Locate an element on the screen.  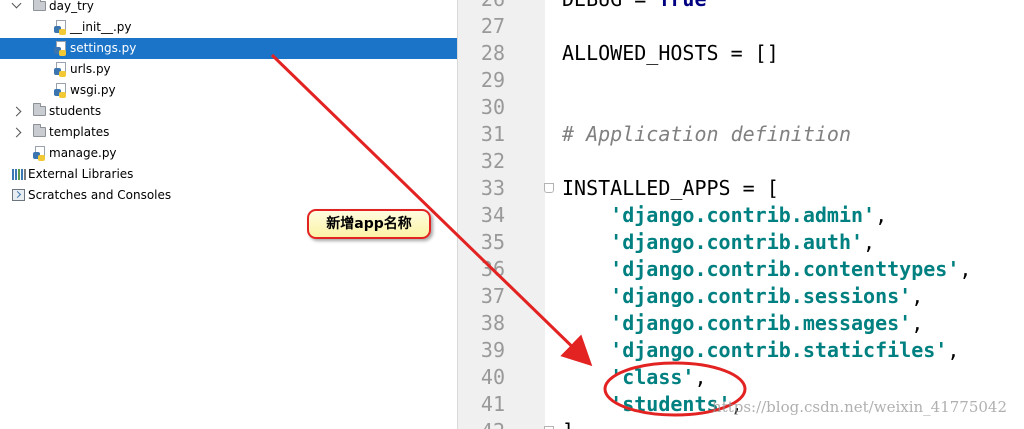
string-literal: 'class' is located at coordinates (652, 377).